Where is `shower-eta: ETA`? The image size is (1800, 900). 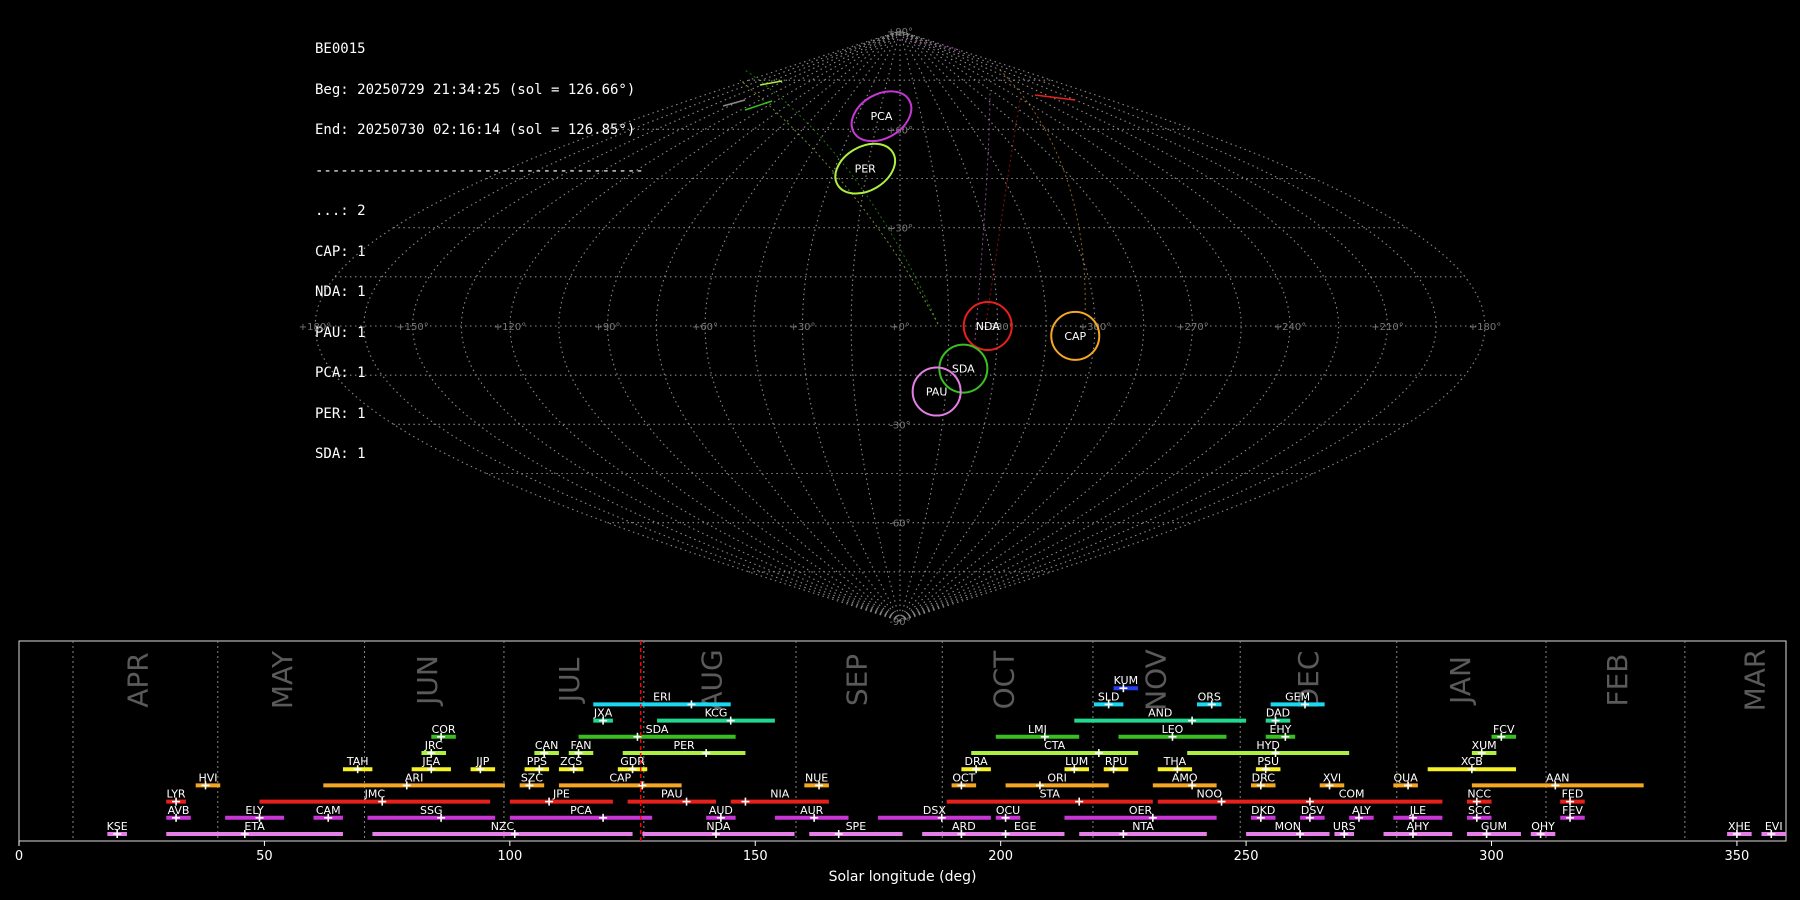
shower-eta: ETA is located at coordinates (254, 829).